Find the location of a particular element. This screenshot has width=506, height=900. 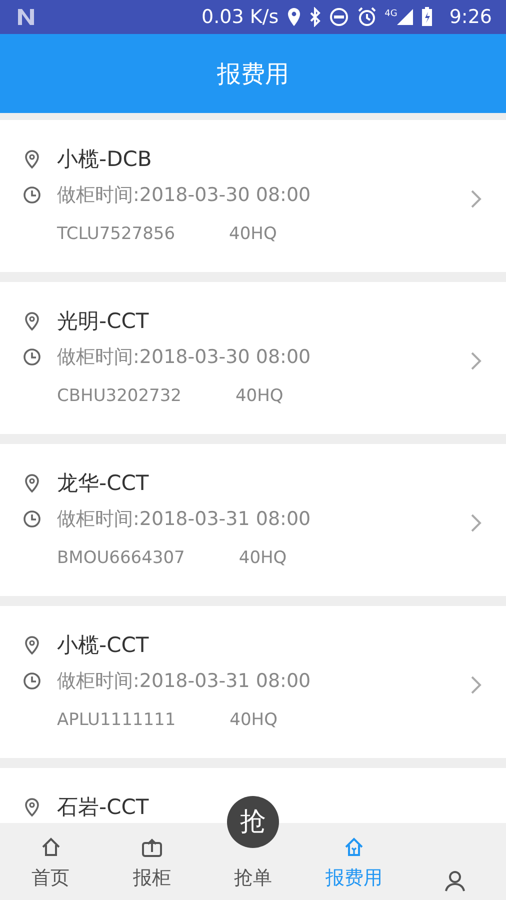

user-icon is located at coordinates (455, 881).